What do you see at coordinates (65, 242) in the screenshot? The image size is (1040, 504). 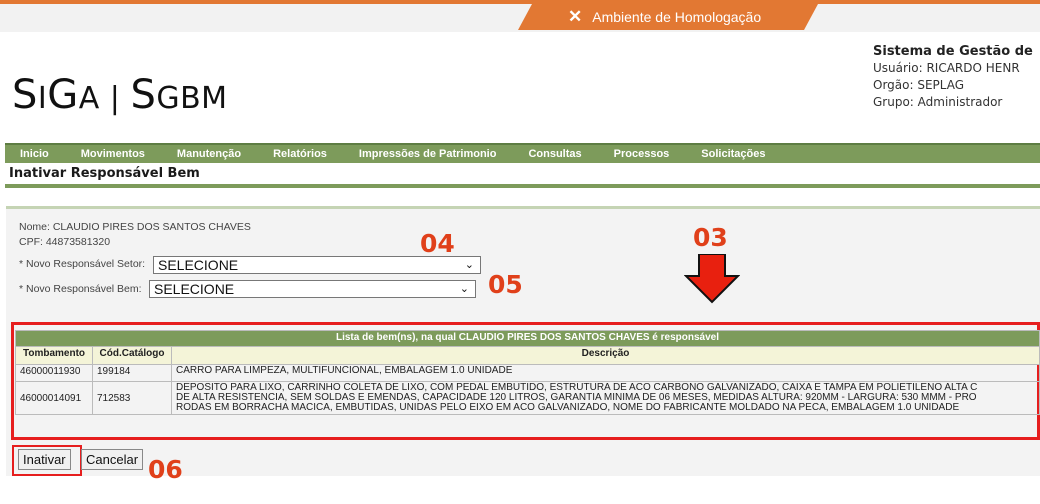 I see `person-cpf: CPF: 44873581320` at bounding box center [65, 242].